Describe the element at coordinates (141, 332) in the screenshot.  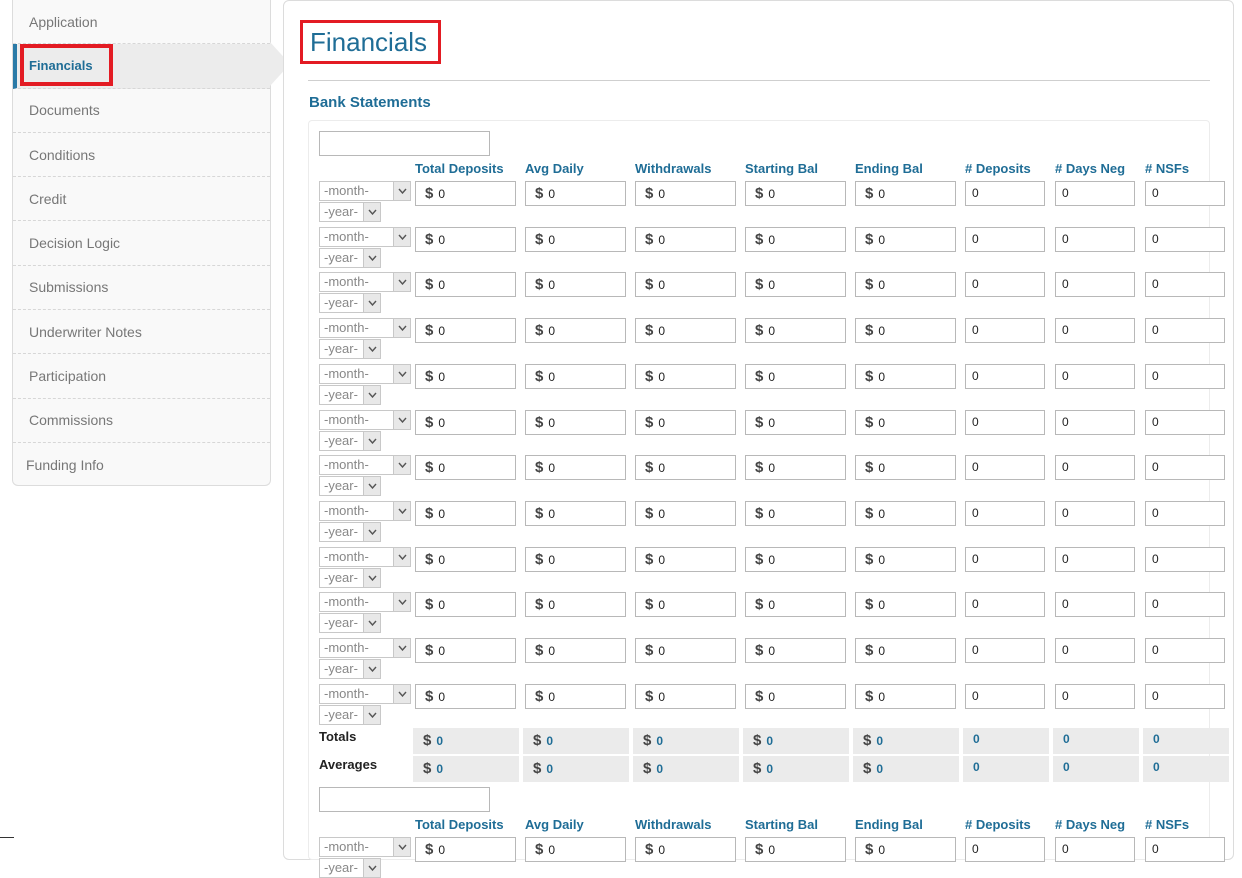
I see `sidebar-item-underwriter-notes: Underwriter Notes` at that location.